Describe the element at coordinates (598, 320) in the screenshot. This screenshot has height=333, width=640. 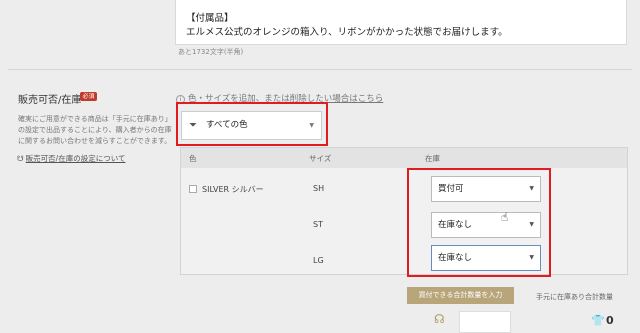
I see `shirt-icon: 👕` at that location.